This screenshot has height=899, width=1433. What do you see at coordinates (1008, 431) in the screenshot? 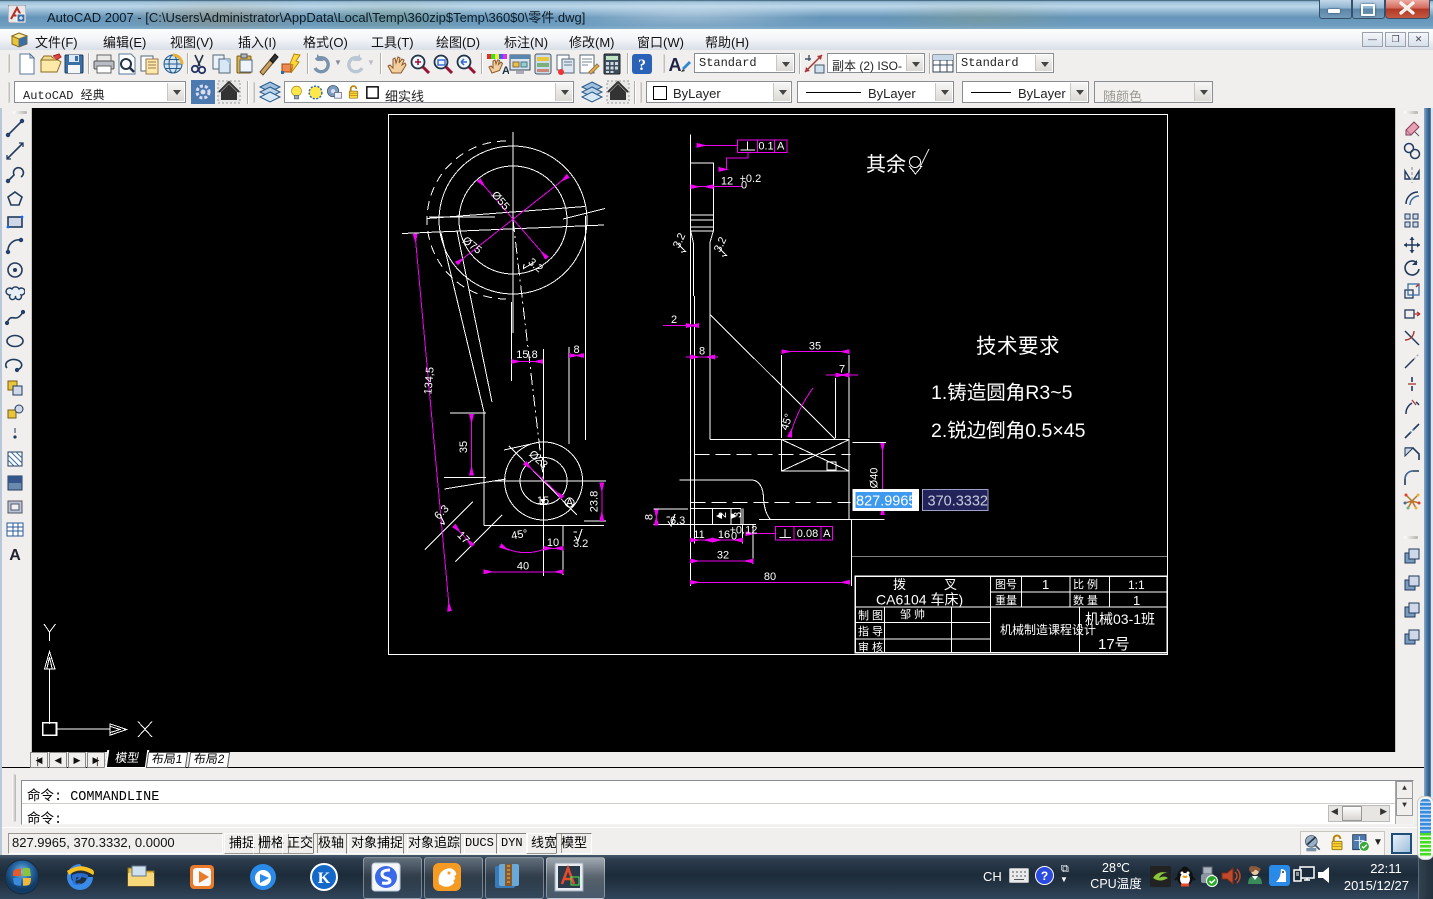
I see `svg-text: 2.锐边倒角0.5×45` at bounding box center [1008, 431].